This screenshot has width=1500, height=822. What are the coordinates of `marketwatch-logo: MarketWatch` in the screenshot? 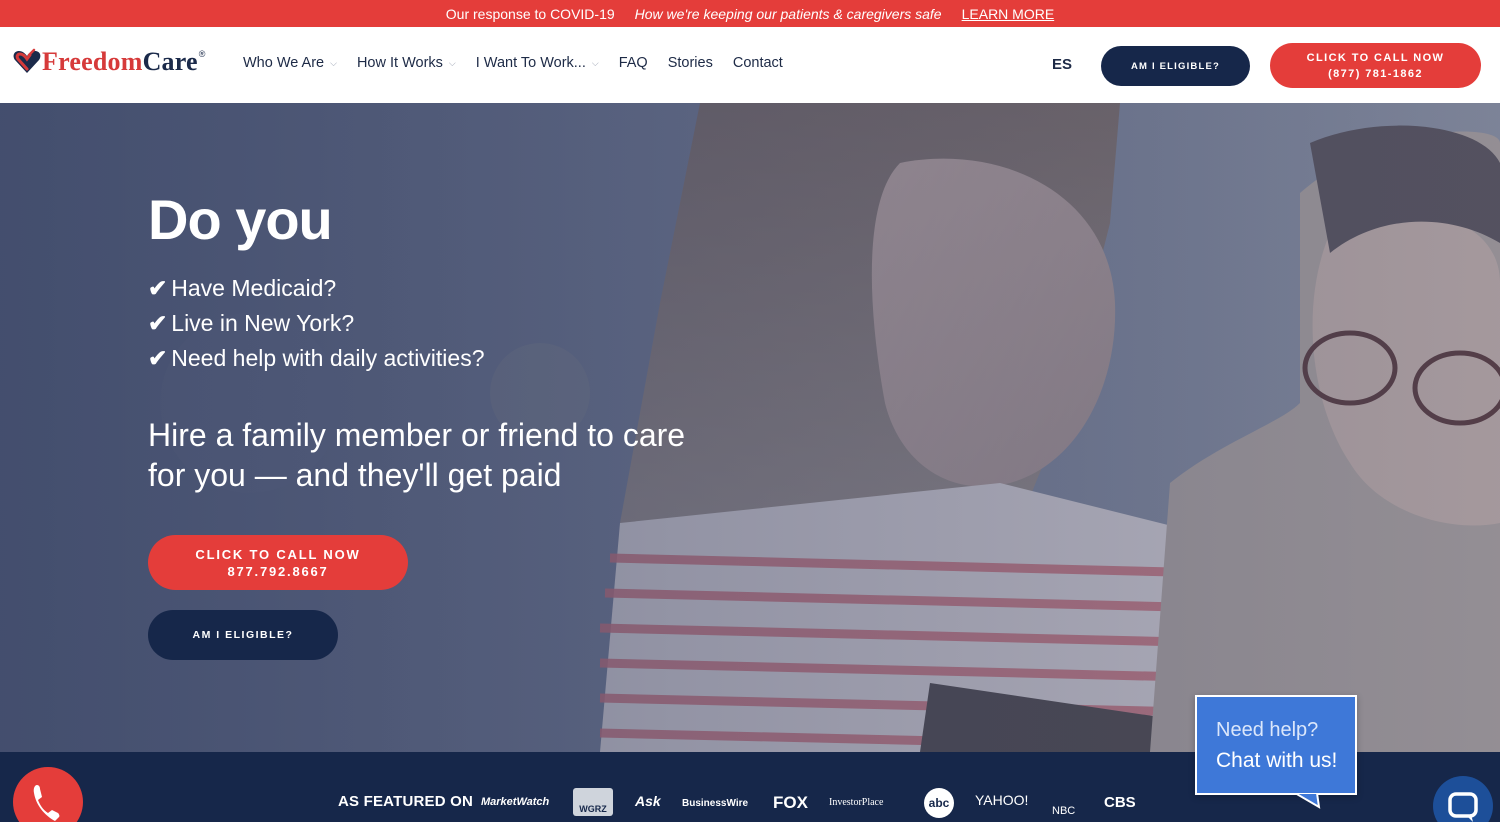 It's located at (515, 802).